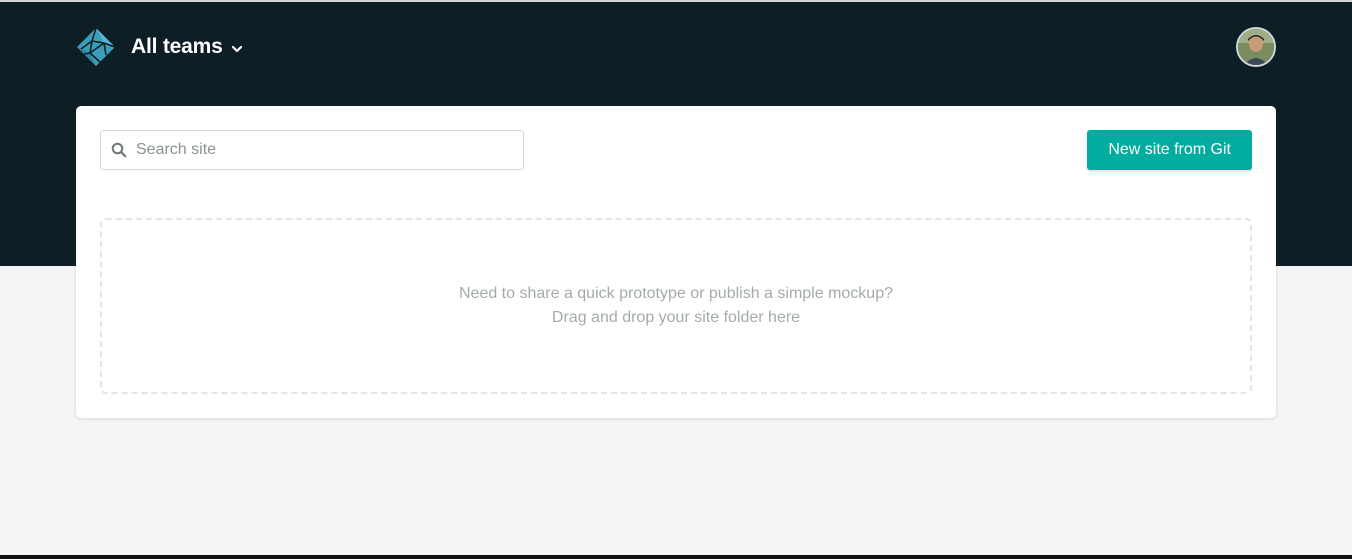 The image size is (1352, 559). Describe the element at coordinates (119, 150) in the screenshot. I see `search-icon` at that location.